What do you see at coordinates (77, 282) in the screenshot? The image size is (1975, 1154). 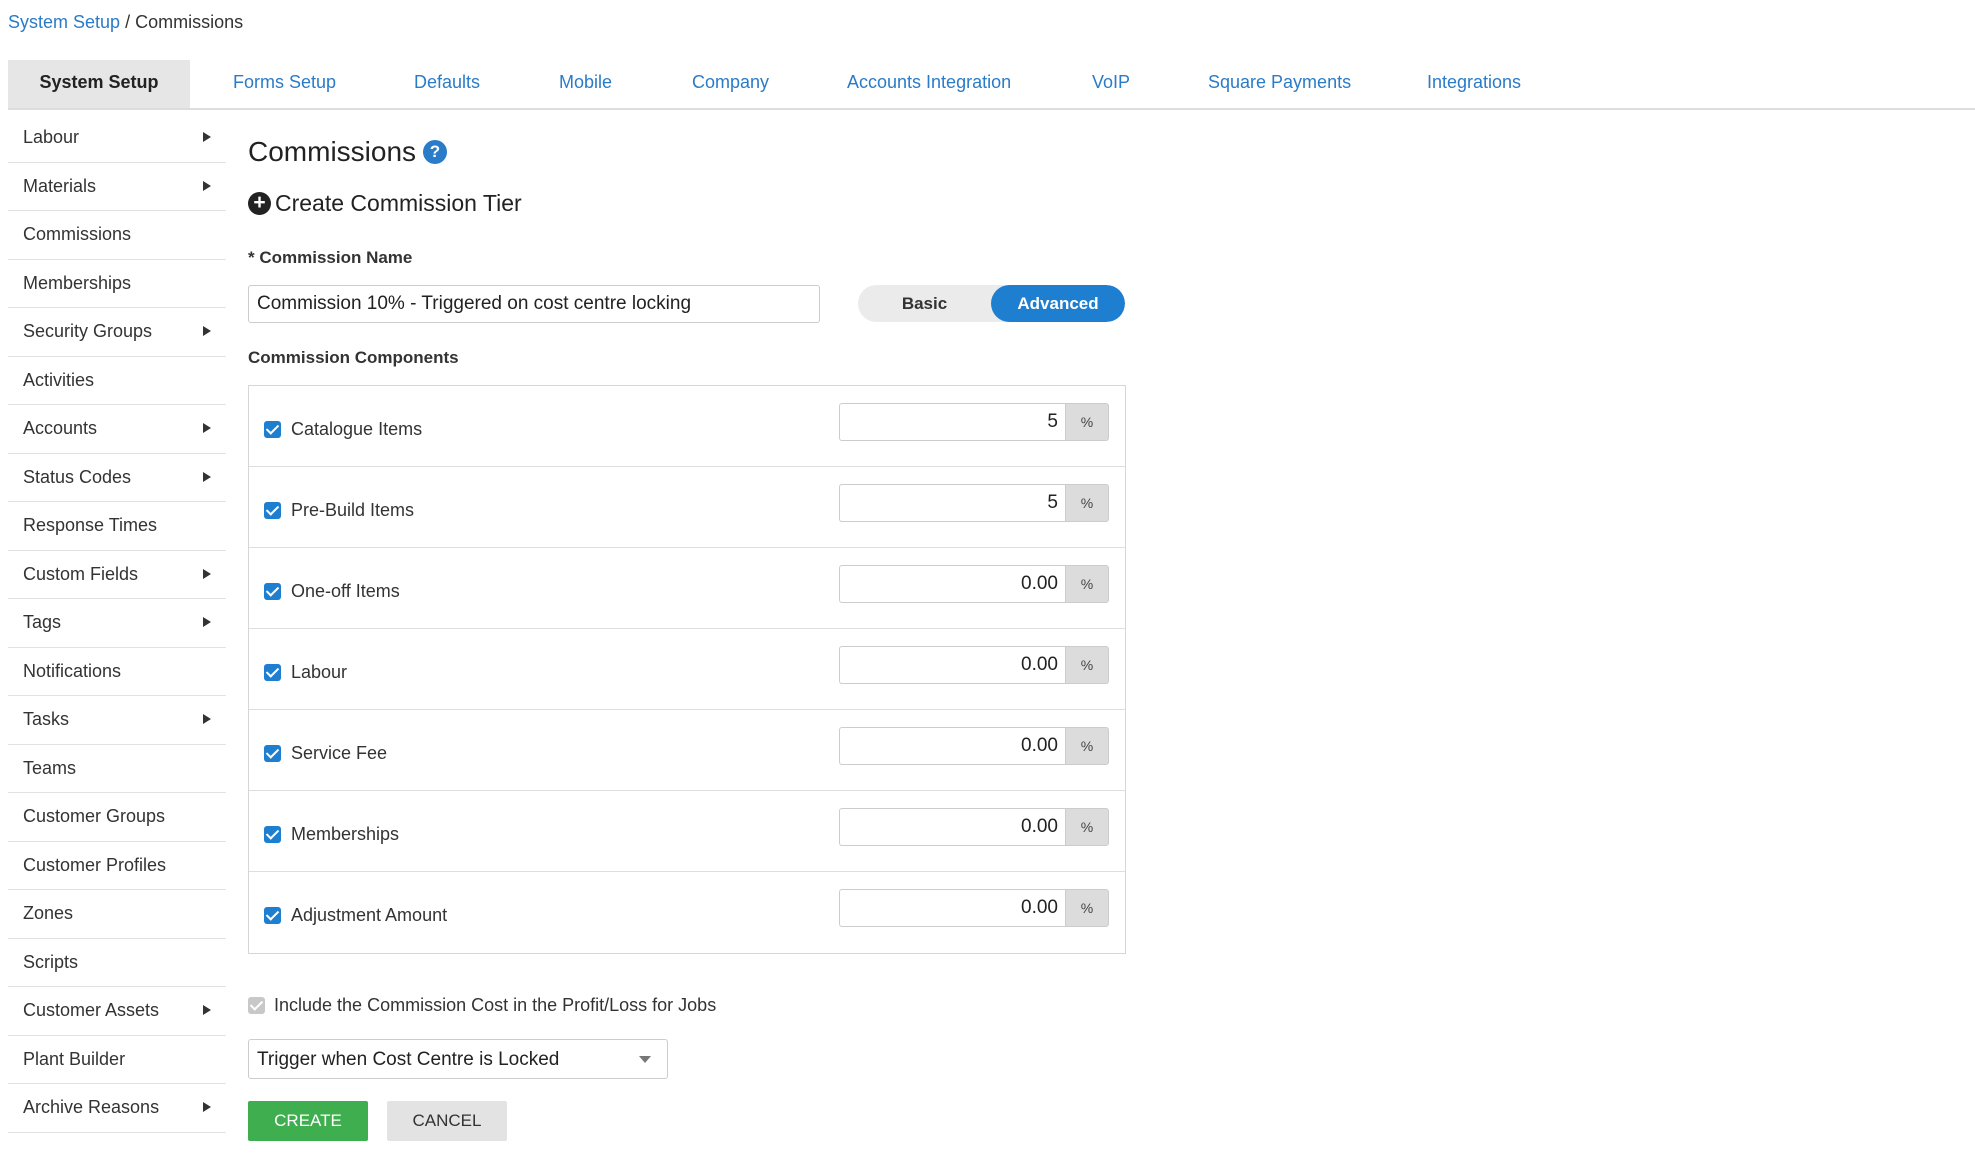 I see `sidebar-item-label: Memberships` at bounding box center [77, 282].